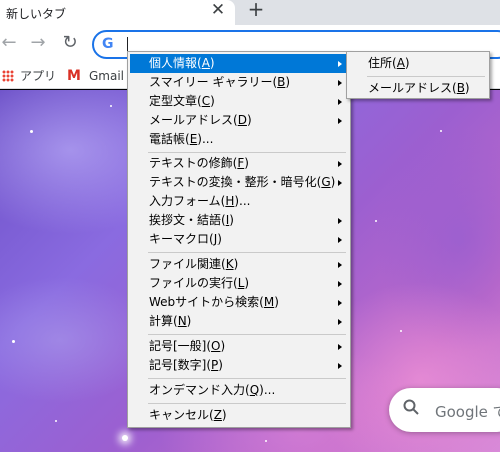  Describe the element at coordinates (239, 63) in the screenshot. I see `menu-item-personal-info: 個人情報(A)` at that location.